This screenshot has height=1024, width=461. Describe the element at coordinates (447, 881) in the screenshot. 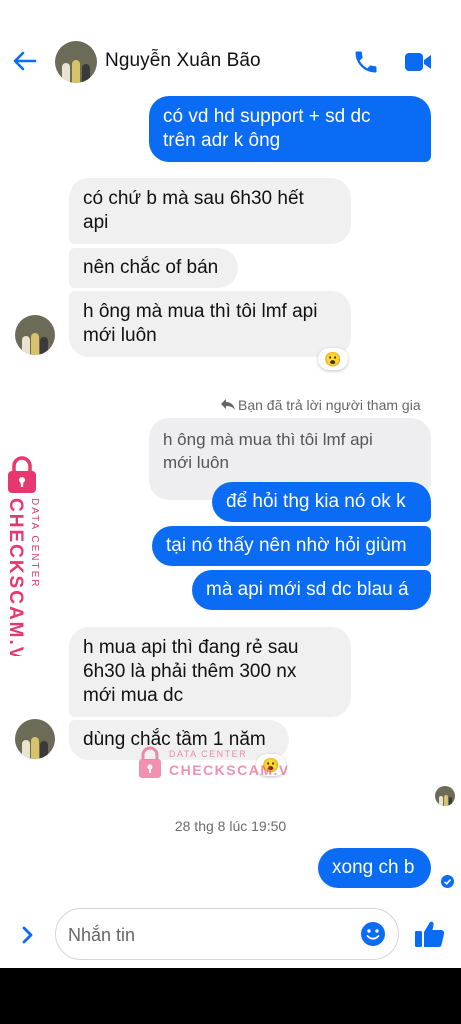

I see `sent-check-icon` at that location.